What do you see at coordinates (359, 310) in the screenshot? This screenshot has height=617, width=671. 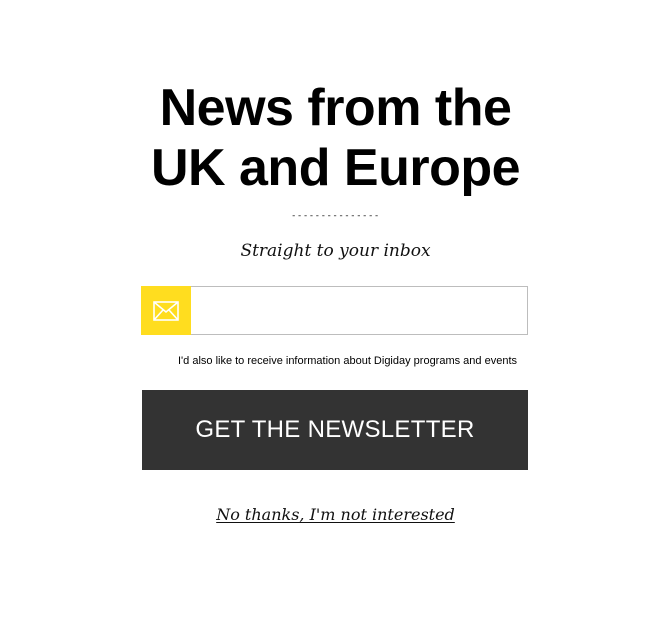 I see `email-field` at bounding box center [359, 310].